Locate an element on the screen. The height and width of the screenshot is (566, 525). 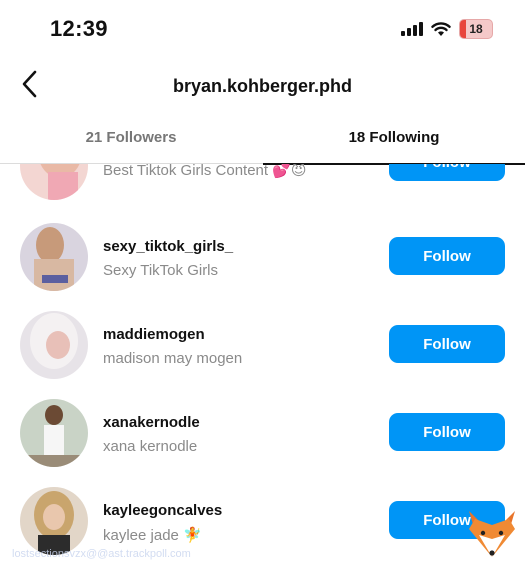
tab-bar: 21 Followers 18 Following is located at coordinates (262, 140).